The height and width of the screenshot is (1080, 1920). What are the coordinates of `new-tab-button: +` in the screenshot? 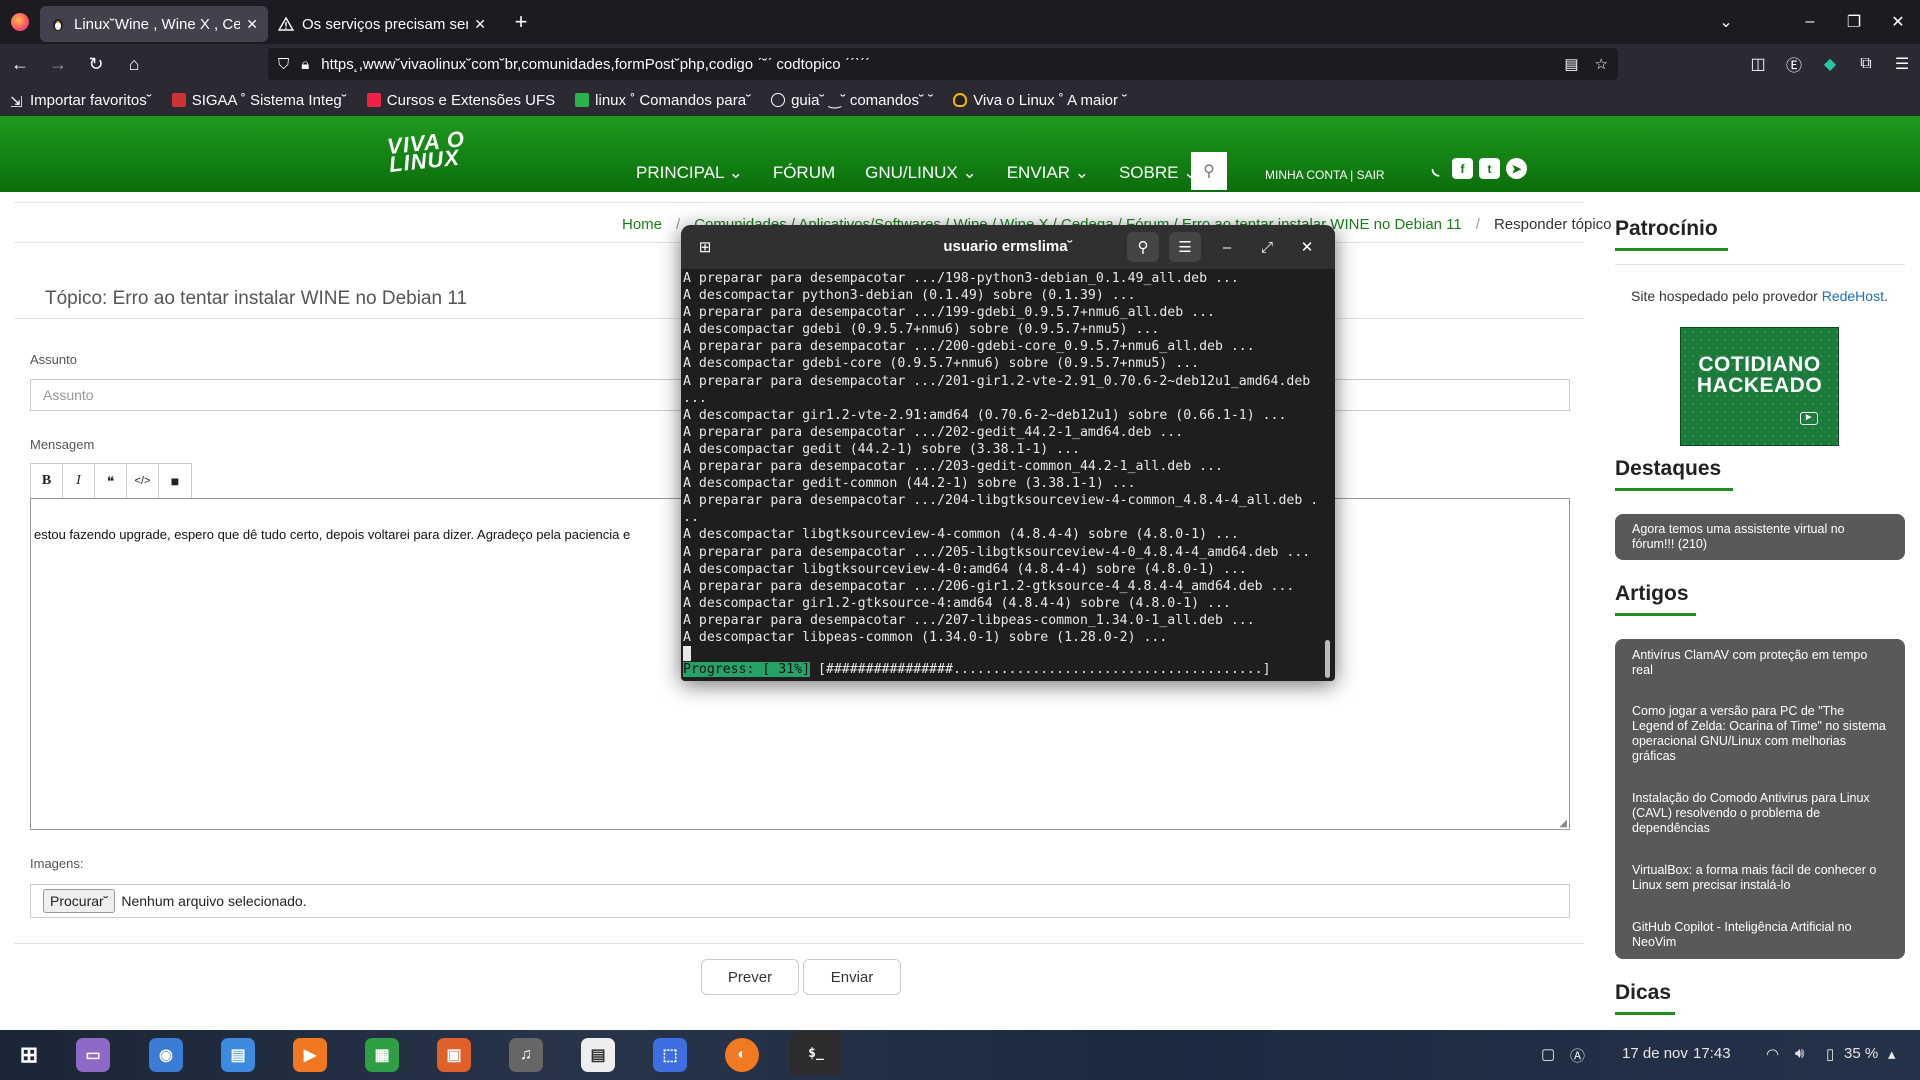 It's located at (521, 22).